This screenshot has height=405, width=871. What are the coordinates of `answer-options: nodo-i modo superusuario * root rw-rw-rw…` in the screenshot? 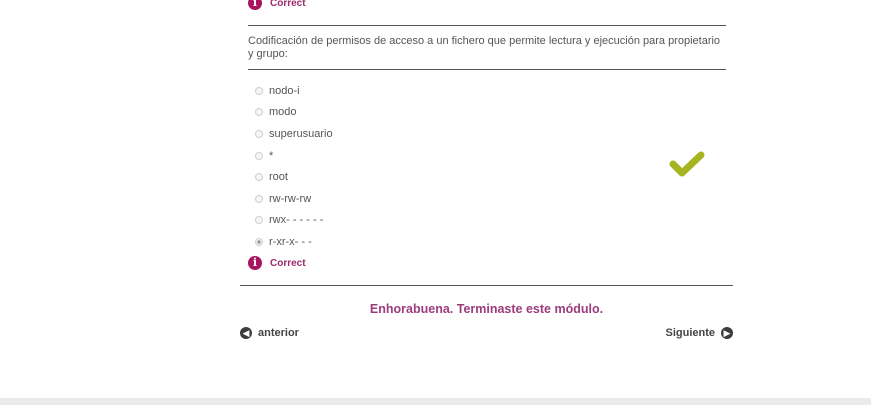 It's located at (294, 166).